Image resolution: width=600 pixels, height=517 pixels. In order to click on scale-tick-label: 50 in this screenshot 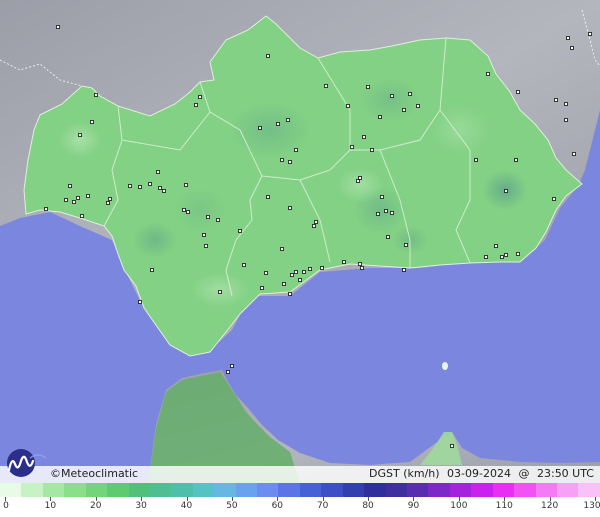, I will do `click(232, 506)`.